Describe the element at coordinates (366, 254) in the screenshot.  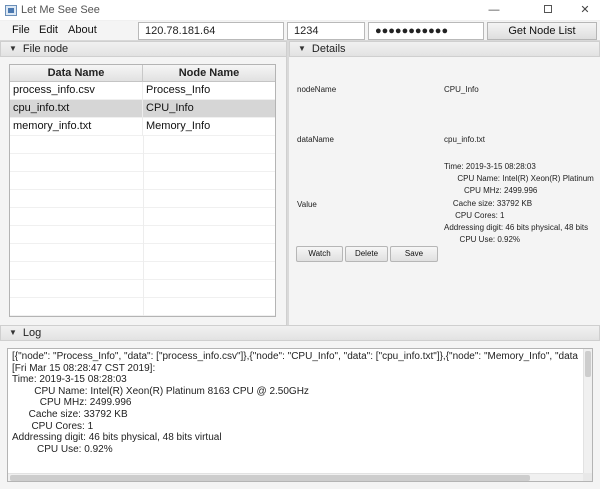
I see `delete-button: Delete` at that location.